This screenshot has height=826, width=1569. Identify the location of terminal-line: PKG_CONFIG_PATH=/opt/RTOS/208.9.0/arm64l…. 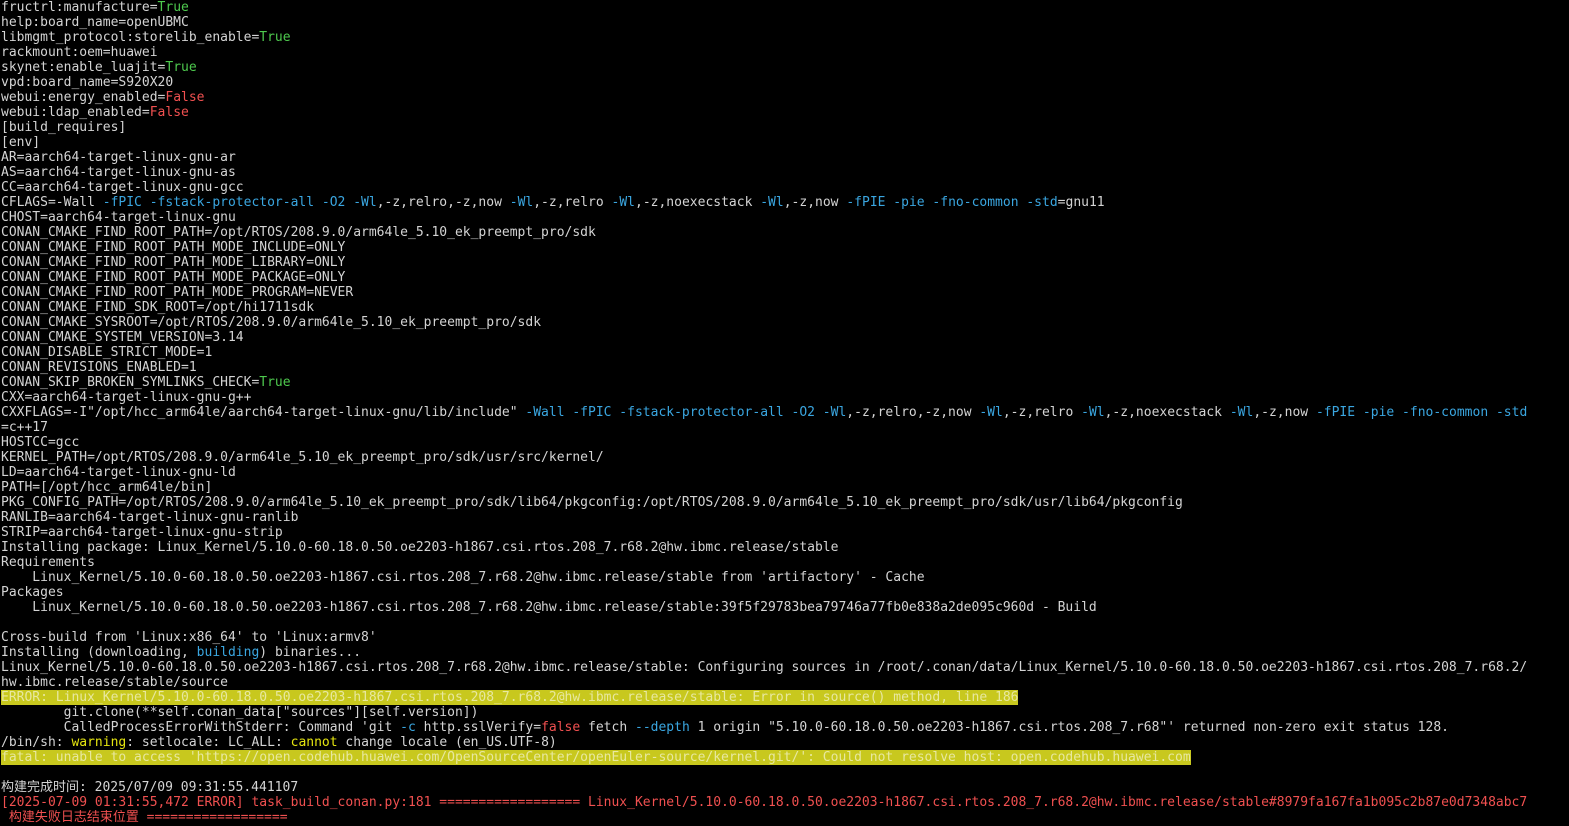
(784, 502).